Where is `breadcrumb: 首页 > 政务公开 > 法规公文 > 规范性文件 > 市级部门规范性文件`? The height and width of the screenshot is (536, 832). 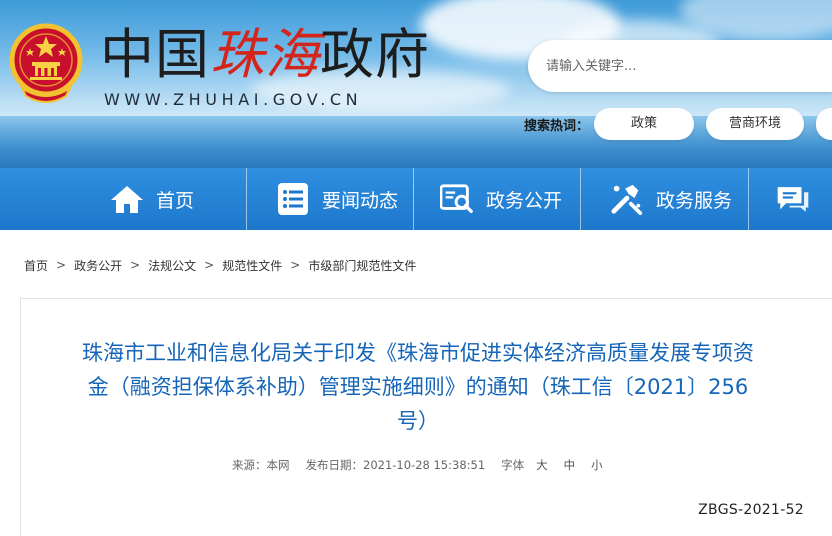 breadcrumb: 首页 > 政务公开 > 法规公文 > 规范性文件 > 市级部门规范性文件 is located at coordinates (220, 265).